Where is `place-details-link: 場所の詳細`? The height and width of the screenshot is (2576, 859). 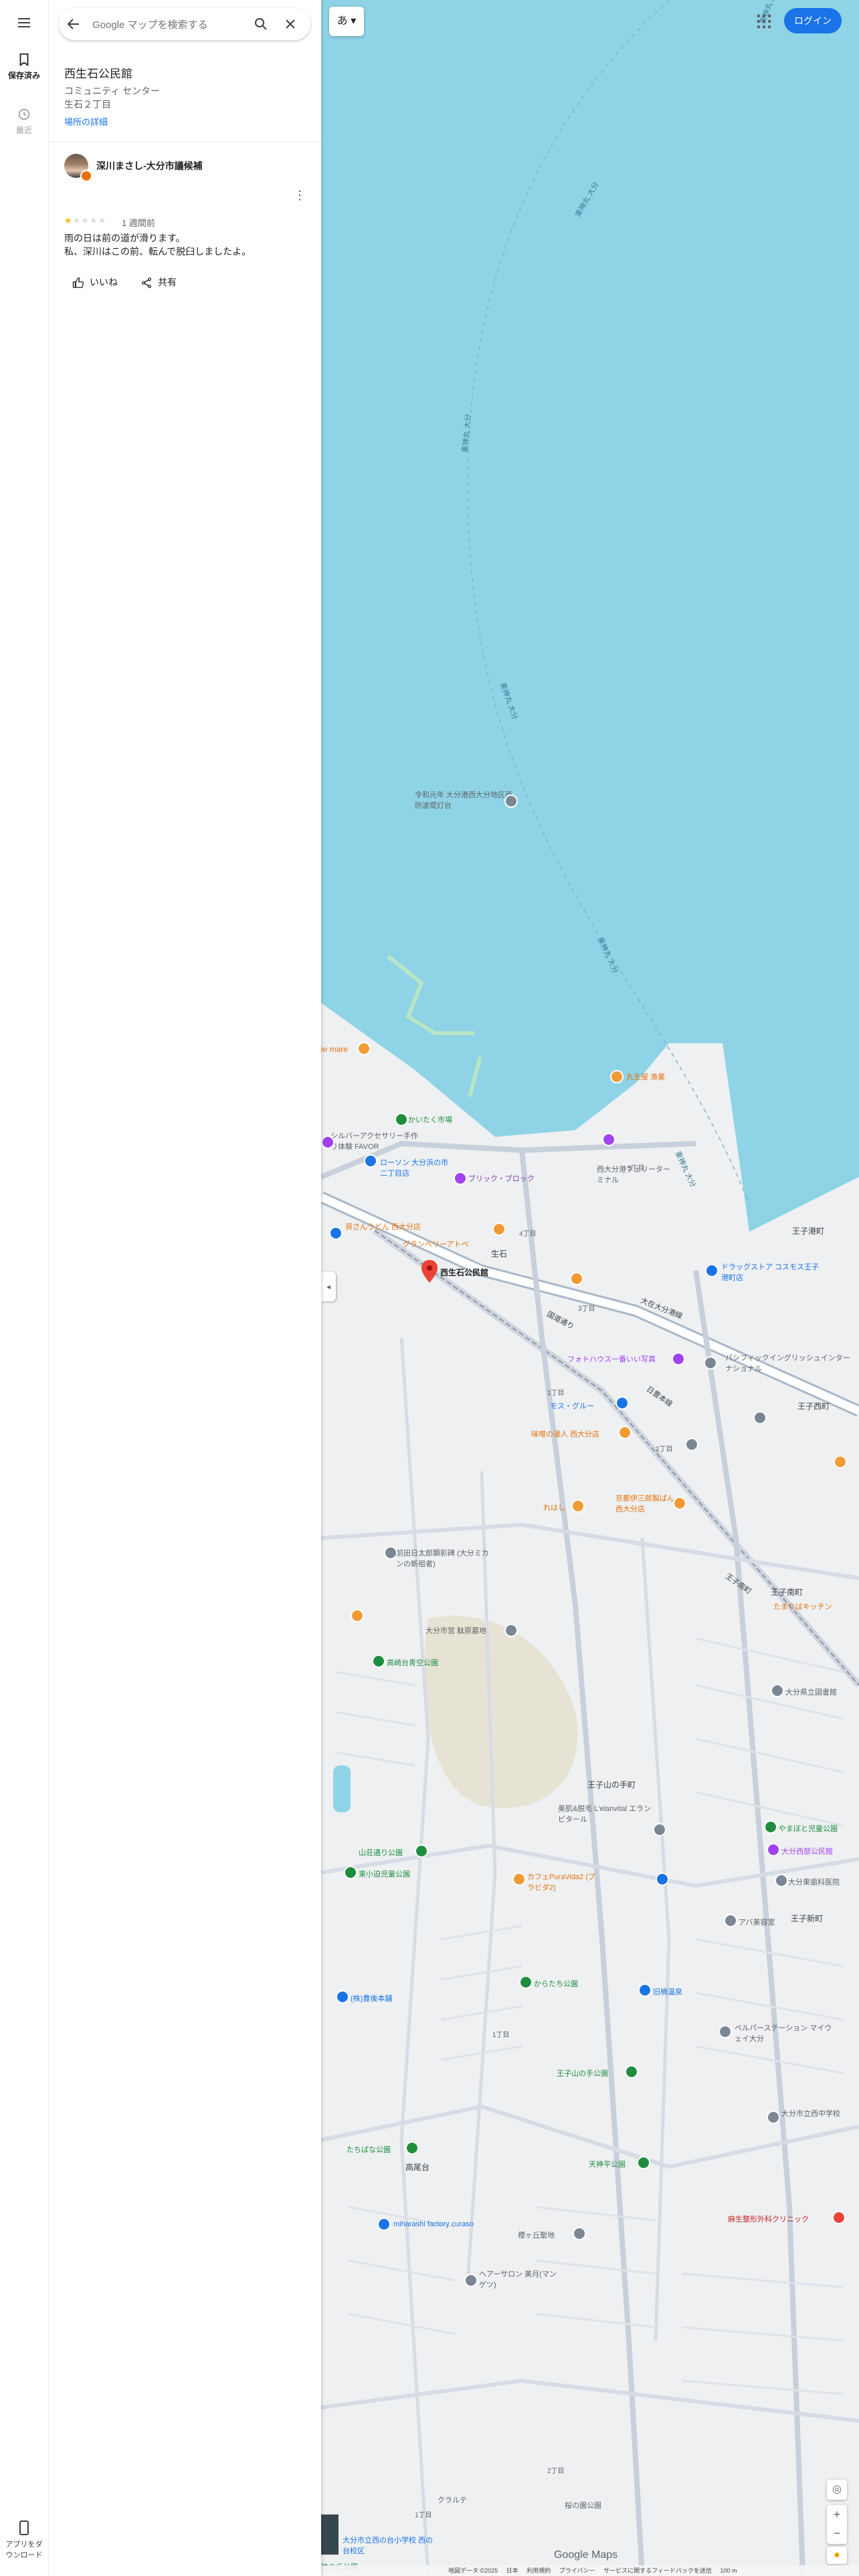
place-details-link: 場所の詳細 is located at coordinates (86, 121).